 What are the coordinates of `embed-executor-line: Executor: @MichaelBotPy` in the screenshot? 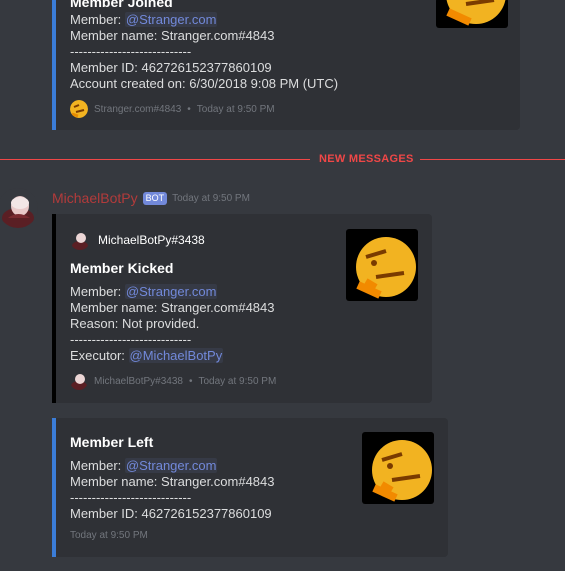 It's located at (147, 355).